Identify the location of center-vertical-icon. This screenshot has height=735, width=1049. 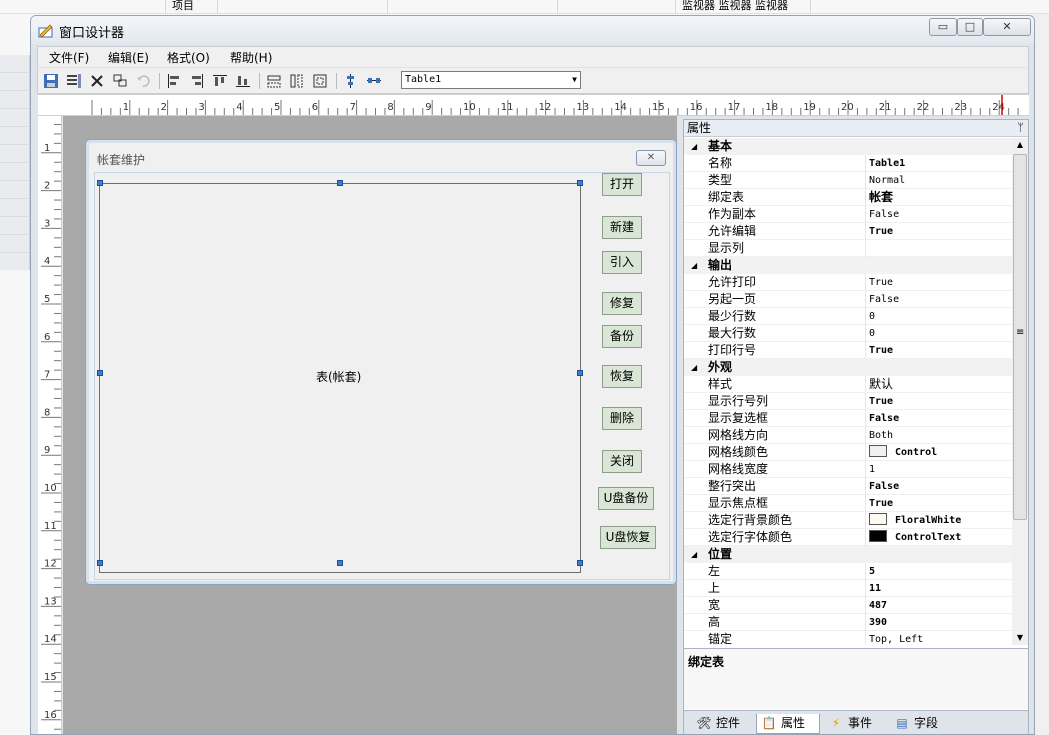
(351, 81).